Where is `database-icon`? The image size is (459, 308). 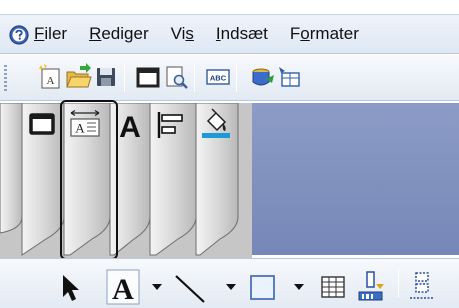 database-icon is located at coordinates (262, 77).